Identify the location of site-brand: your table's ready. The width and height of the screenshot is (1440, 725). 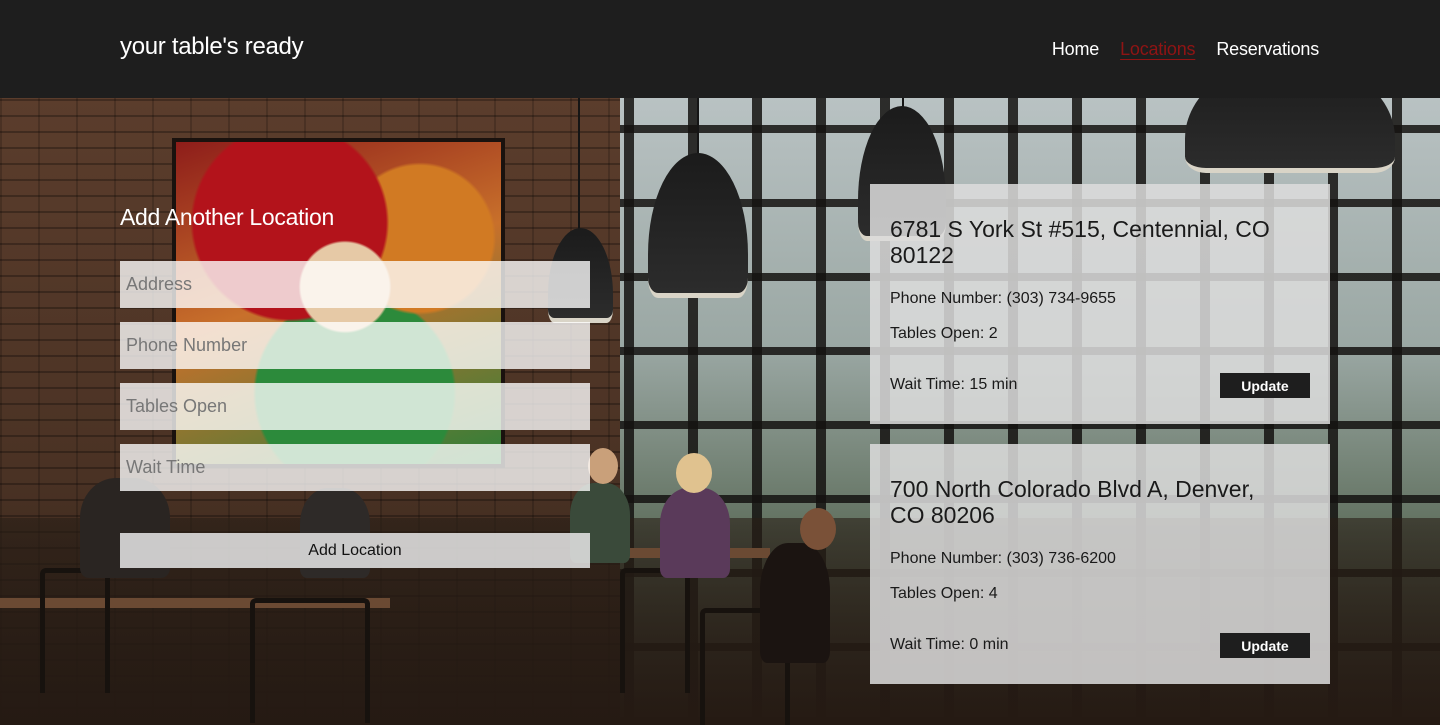
(212, 47).